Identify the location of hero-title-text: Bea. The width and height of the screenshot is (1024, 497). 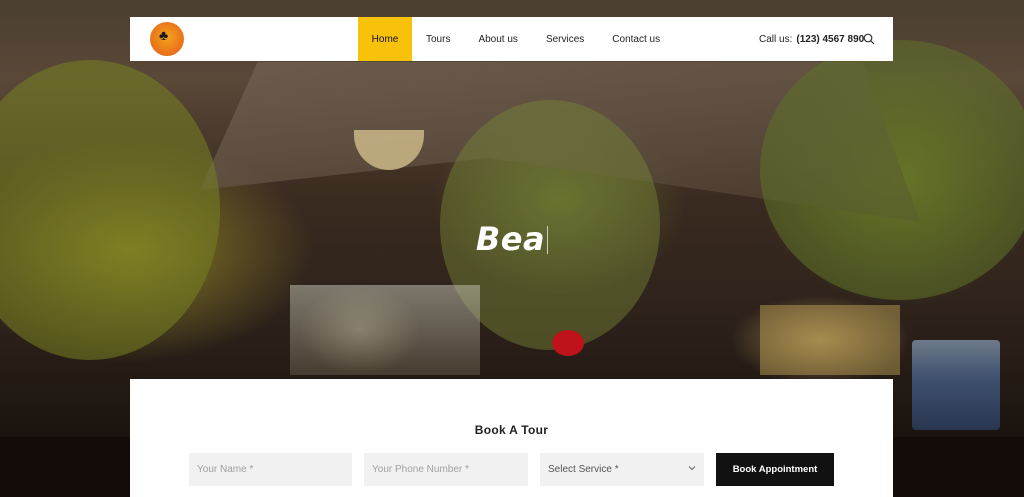
(510, 239).